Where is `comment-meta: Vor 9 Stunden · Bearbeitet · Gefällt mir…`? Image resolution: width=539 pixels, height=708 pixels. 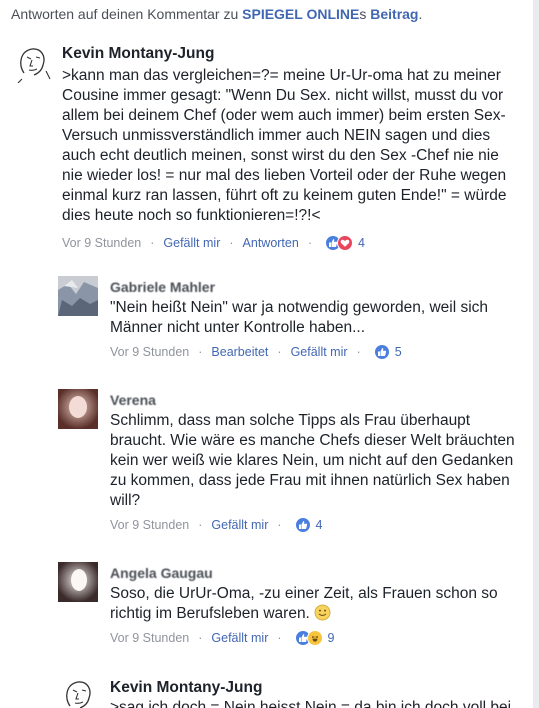
comment-meta: Vor 9 Stunden · Bearbeitet · Gefällt mir… is located at coordinates (317, 352).